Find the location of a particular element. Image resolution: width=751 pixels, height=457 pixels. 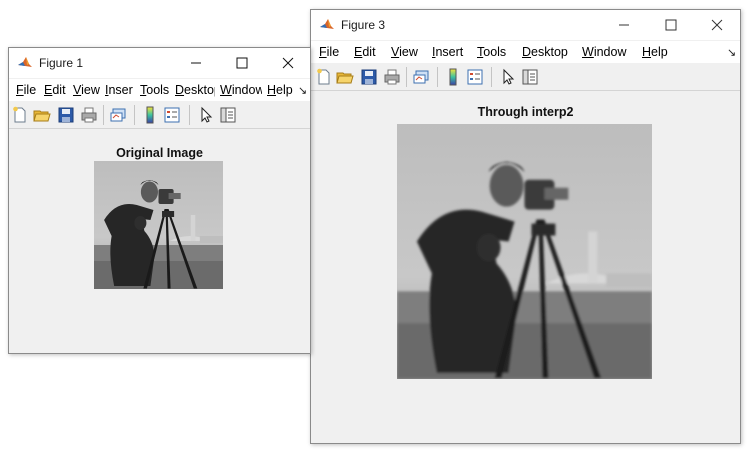

title-bar: Figure 3 is located at coordinates (525, 25).